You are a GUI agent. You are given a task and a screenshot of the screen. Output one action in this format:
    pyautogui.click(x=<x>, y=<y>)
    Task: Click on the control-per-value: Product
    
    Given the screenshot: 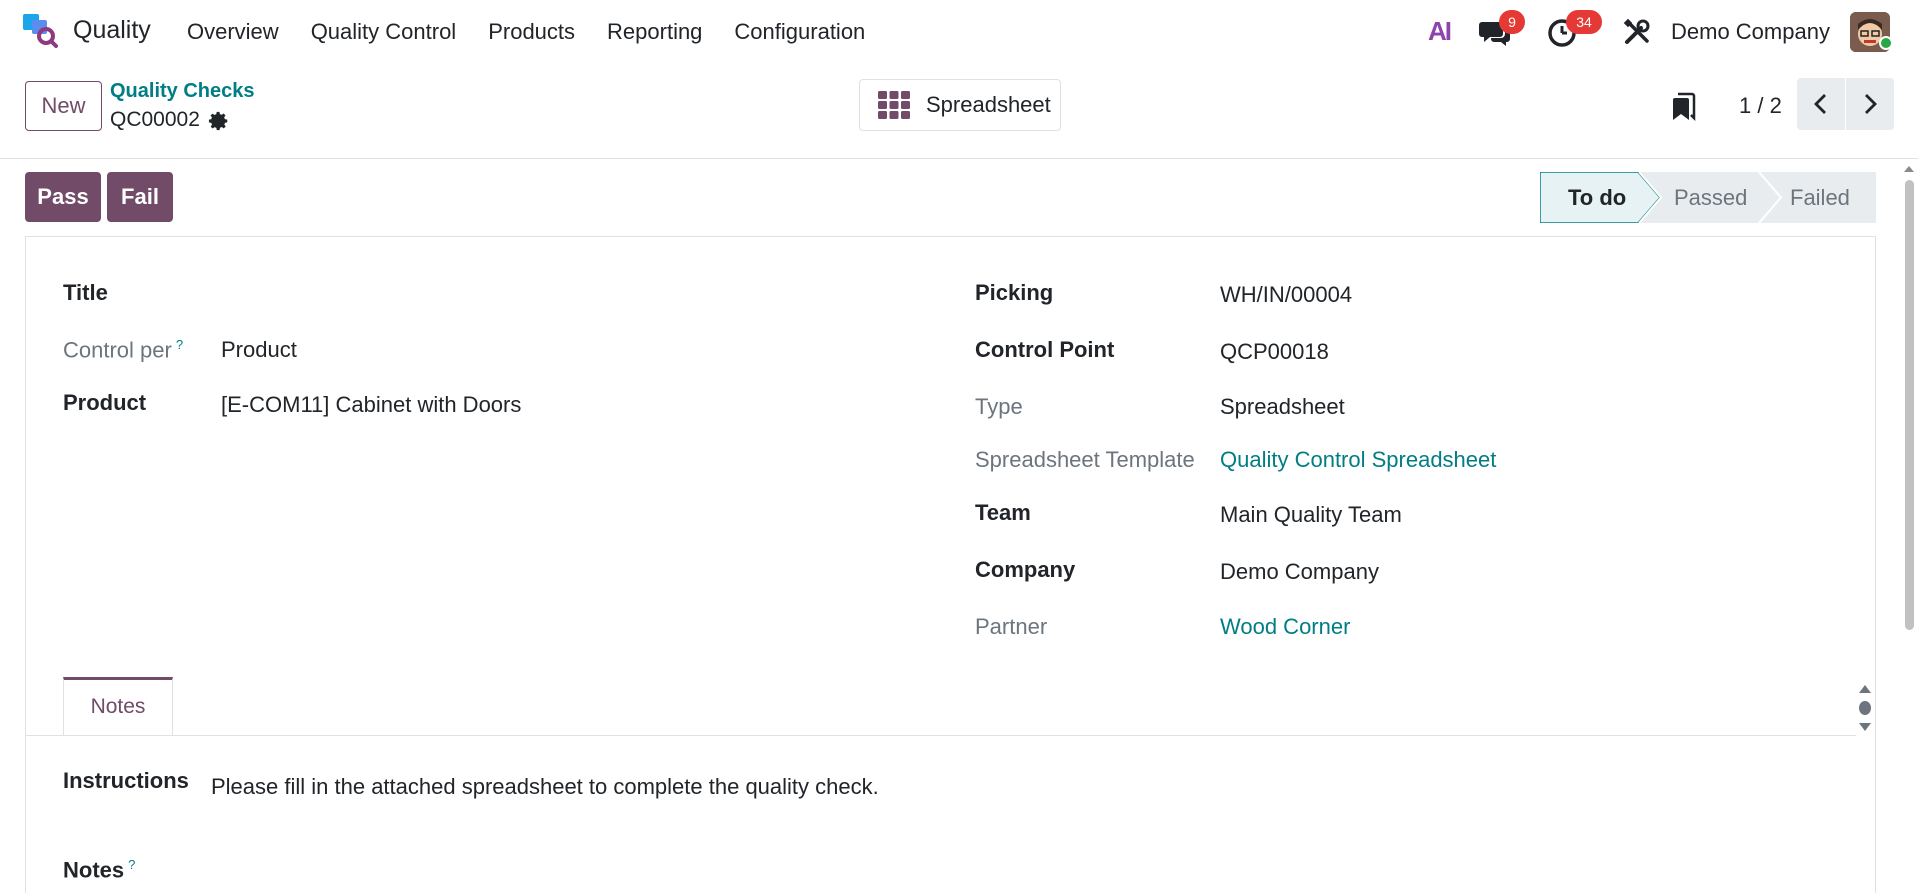 What is the action you would take?
    pyautogui.click(x=259, y=350)
    